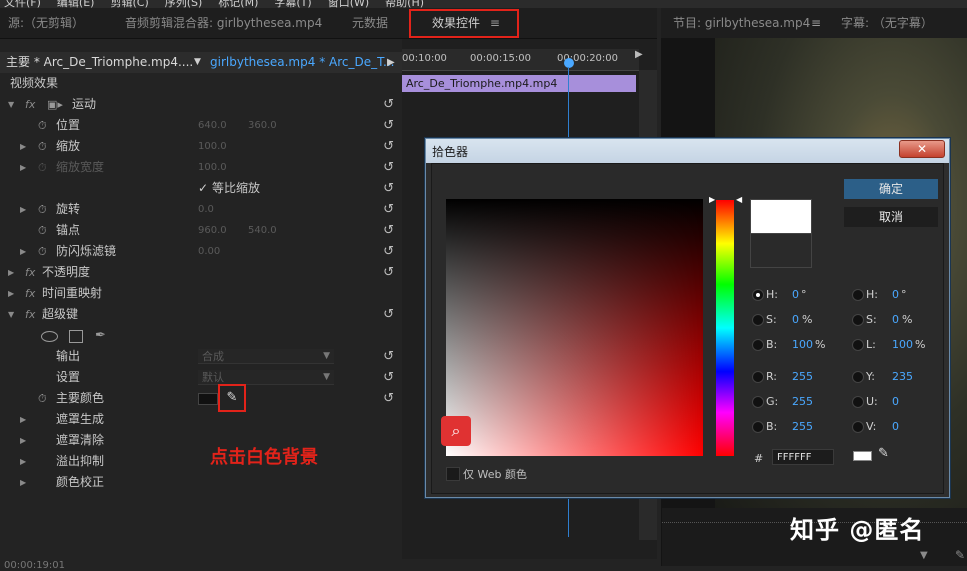  I want to click on tab-effect-controls: 效果控件 ≡, so click(464, 23).